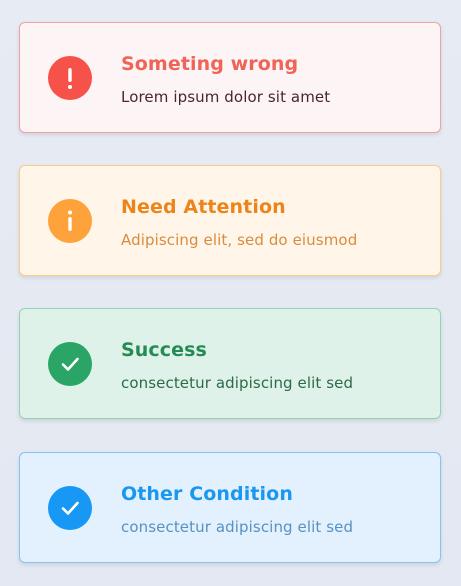  Describe the element at coordinates (70, 221) in the screenshot. I see `info-icon` at that location.